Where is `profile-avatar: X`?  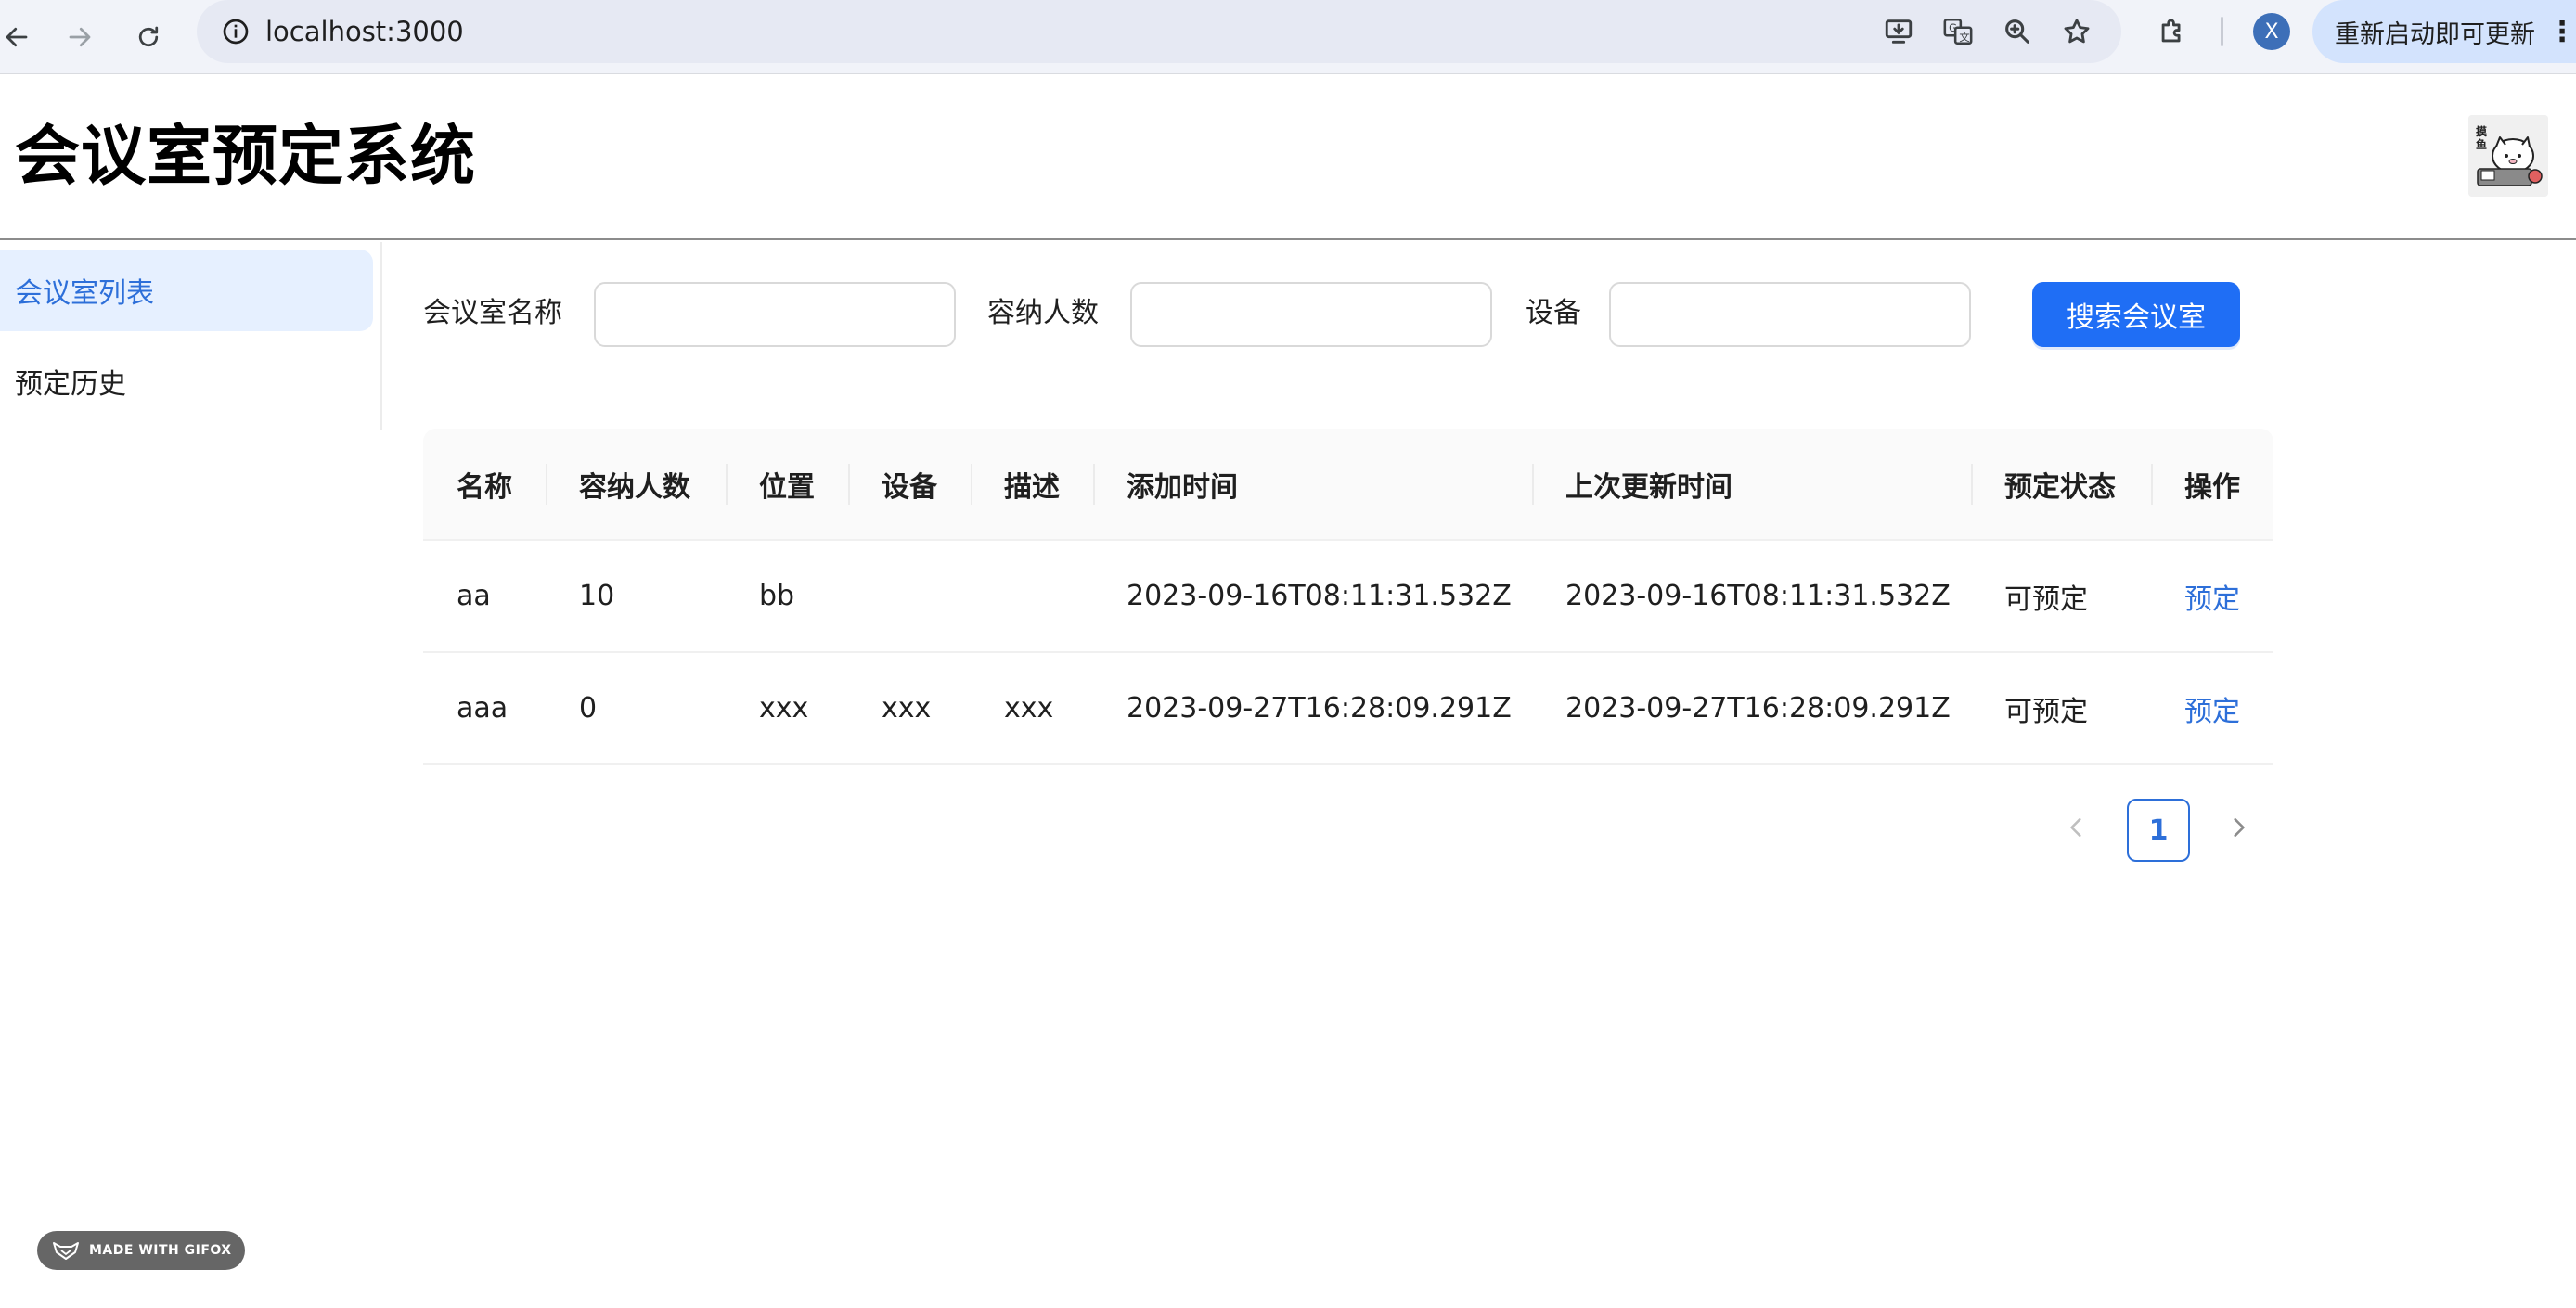
profile-avatar: X is located at coordinates (2271, 32).